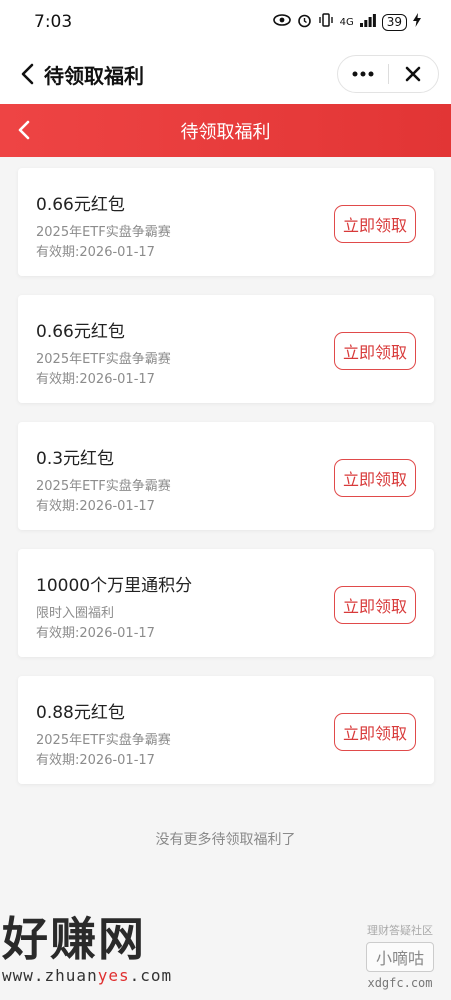  What do you see at coordinates (114, 586) in the screenshot?
I see `card-title: 10000个万里通积分` at bounding box center [114, 586].